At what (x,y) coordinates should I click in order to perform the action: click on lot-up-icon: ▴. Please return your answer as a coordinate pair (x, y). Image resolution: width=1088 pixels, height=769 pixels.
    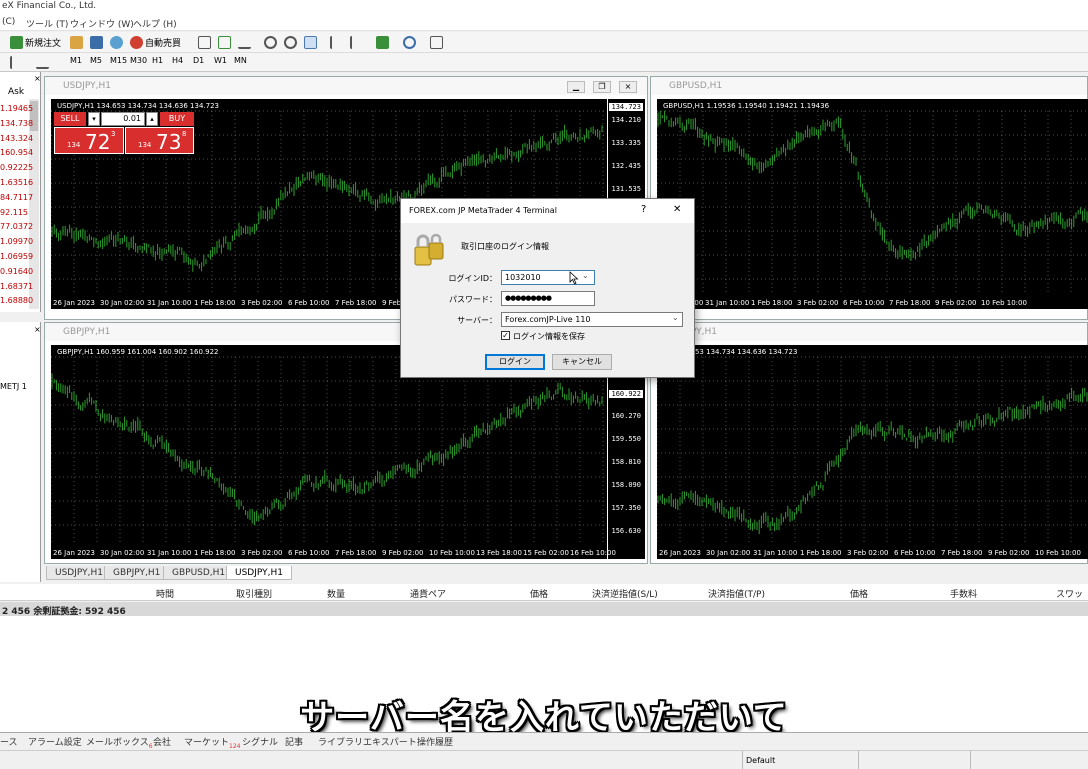
    Looking at the image, I should click on (152, 119).